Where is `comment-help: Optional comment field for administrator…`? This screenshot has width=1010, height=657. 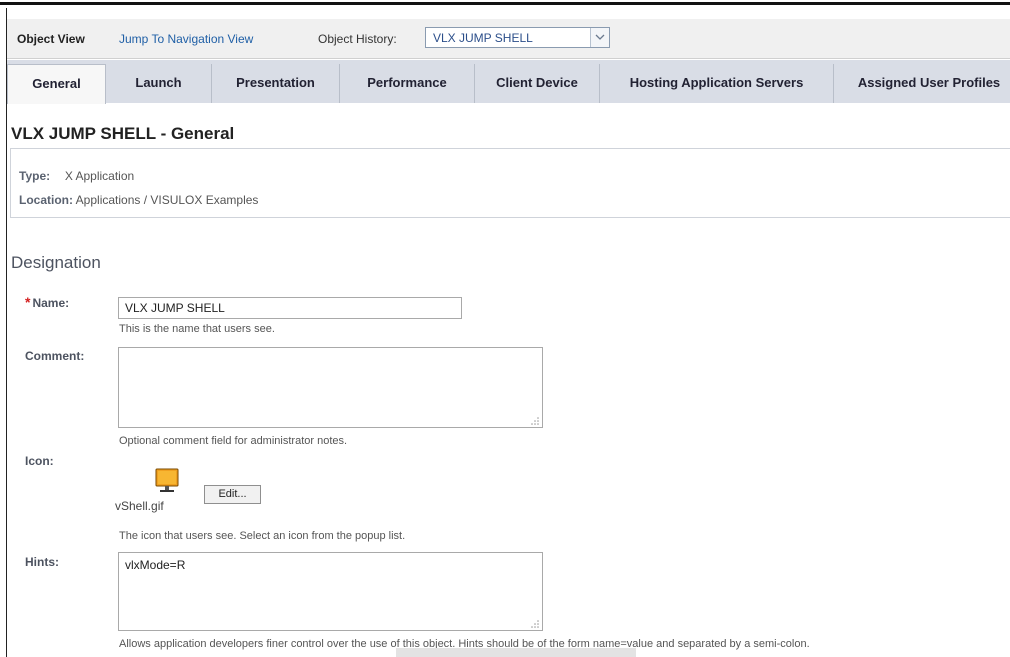
comment-help: Optional comment field for administrator… is located at coordinates (233, 441).